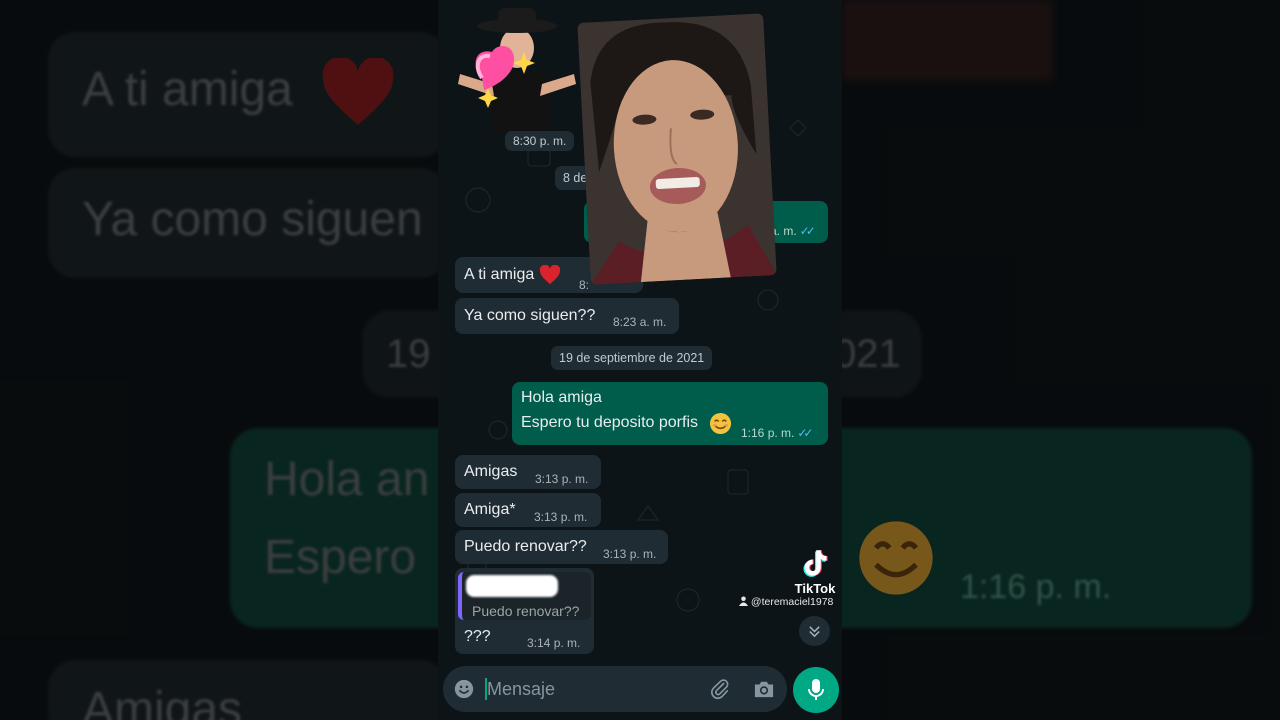 Image resolution: width=1280 pixels, height=720 pixels. I want to click on message-text: Amigas, so click(491, 471).